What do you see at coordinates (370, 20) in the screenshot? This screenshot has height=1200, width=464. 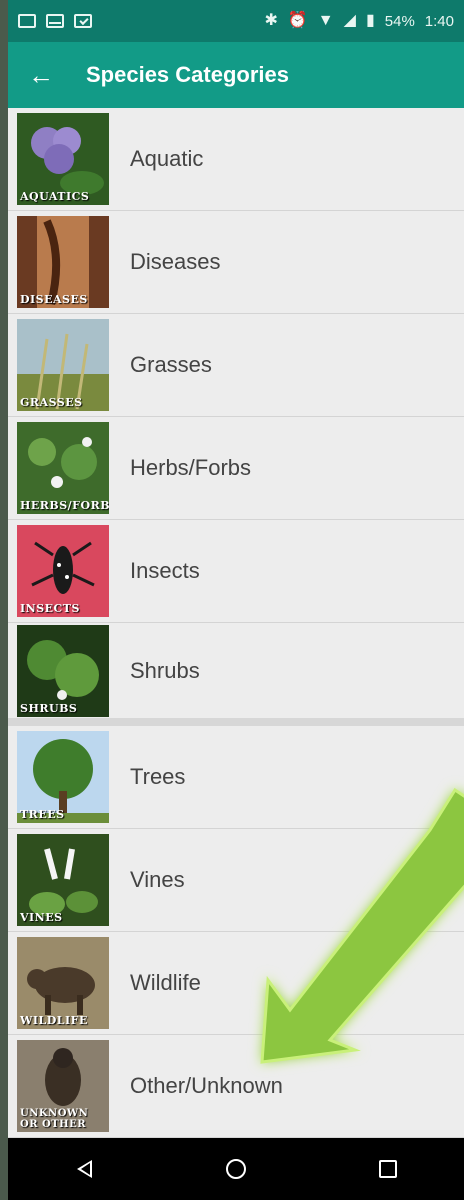 I see `battery-icon: ▮` at bounding box center [370, 20].